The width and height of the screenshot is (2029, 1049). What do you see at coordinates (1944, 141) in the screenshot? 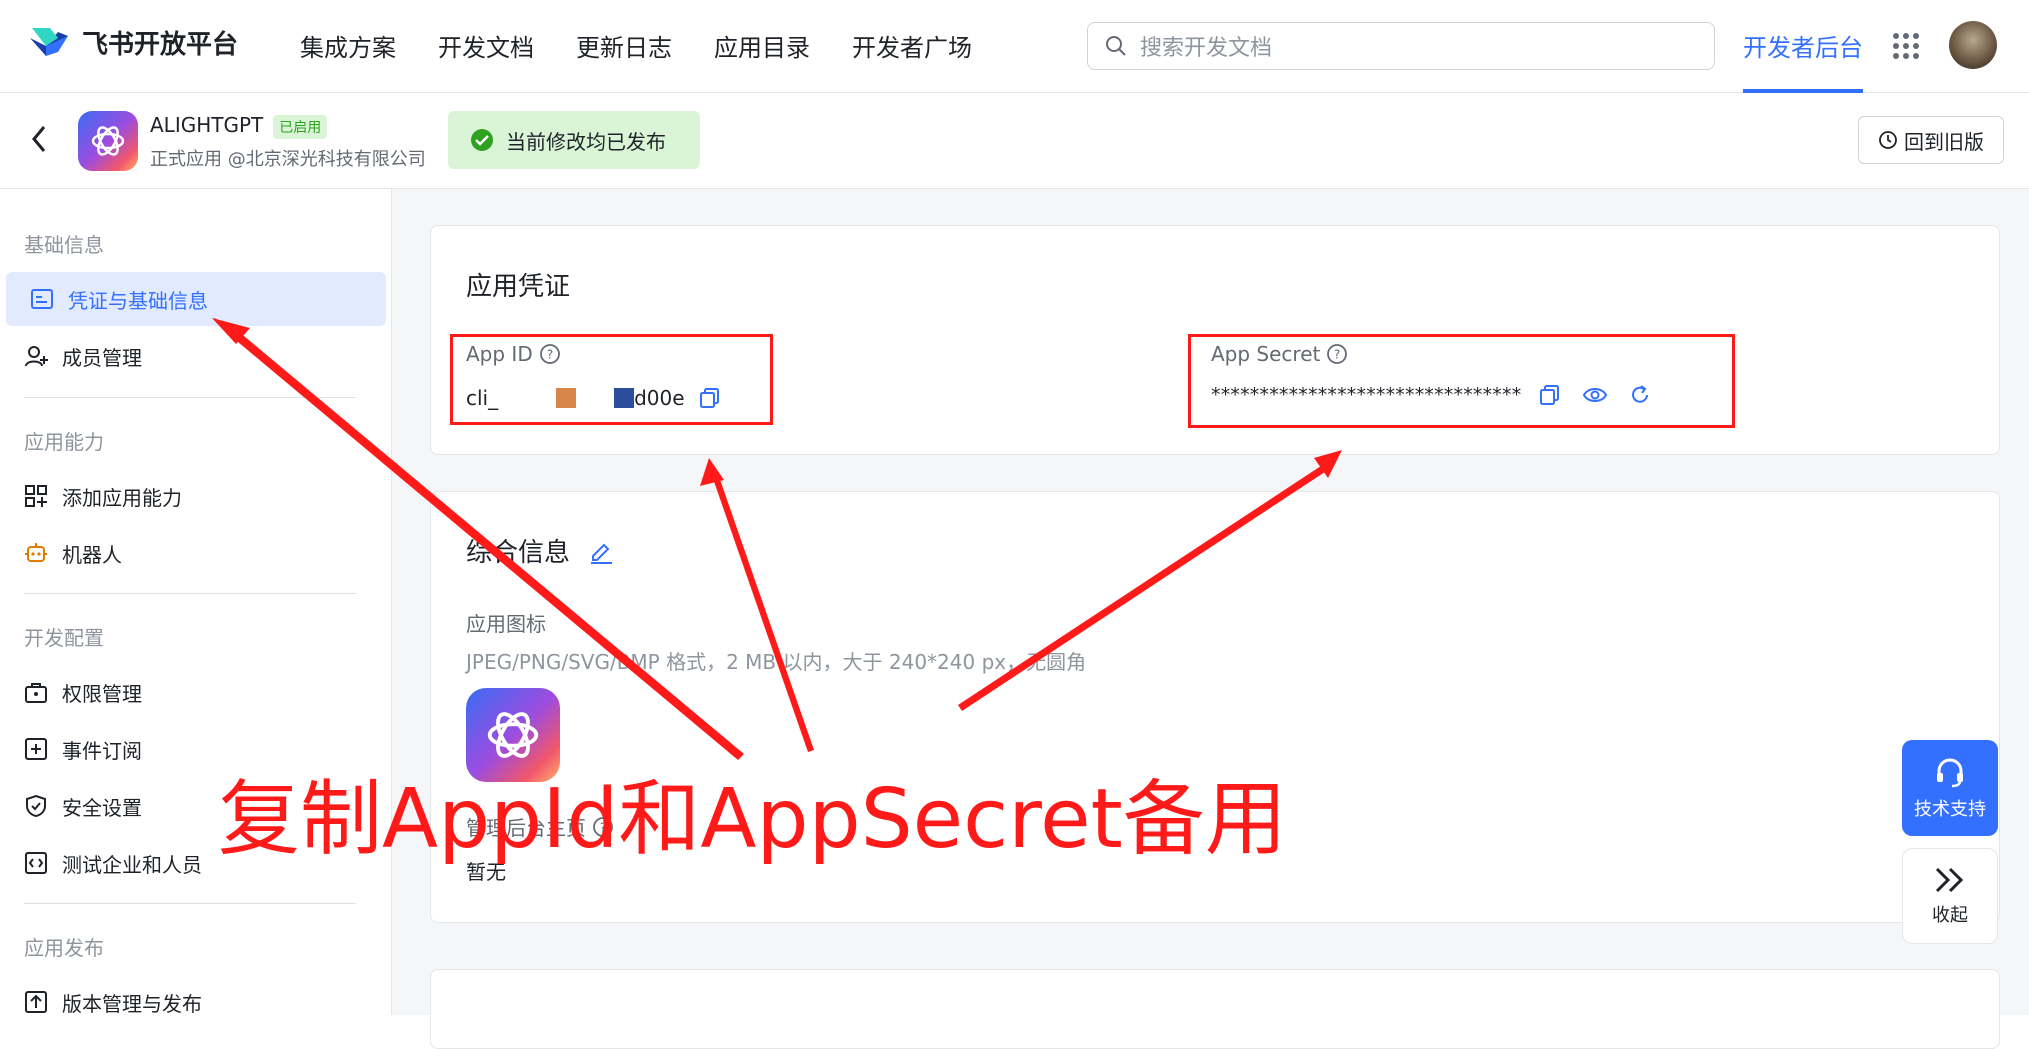
I see `old-version-label: 回到旧版` at bounding box center [1944, 141].